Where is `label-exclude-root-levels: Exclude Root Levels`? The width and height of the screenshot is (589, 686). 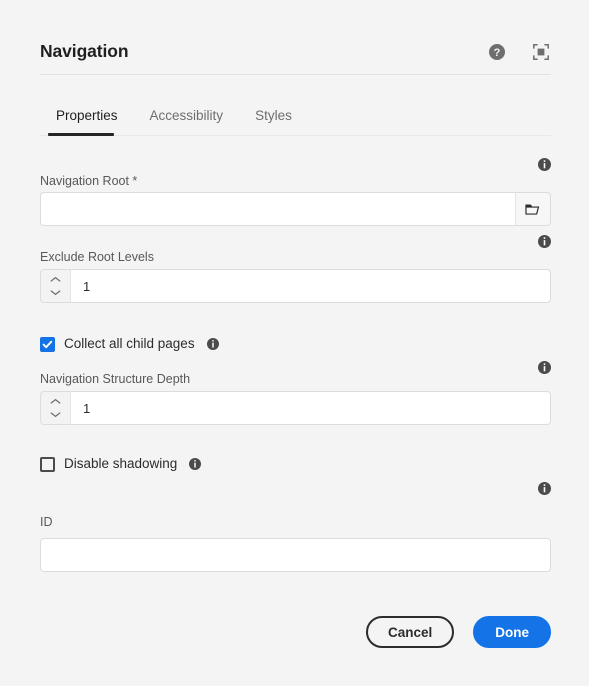
label-exclude-root-levels: Exclude Root Levels is located at coordinates (97, 257).